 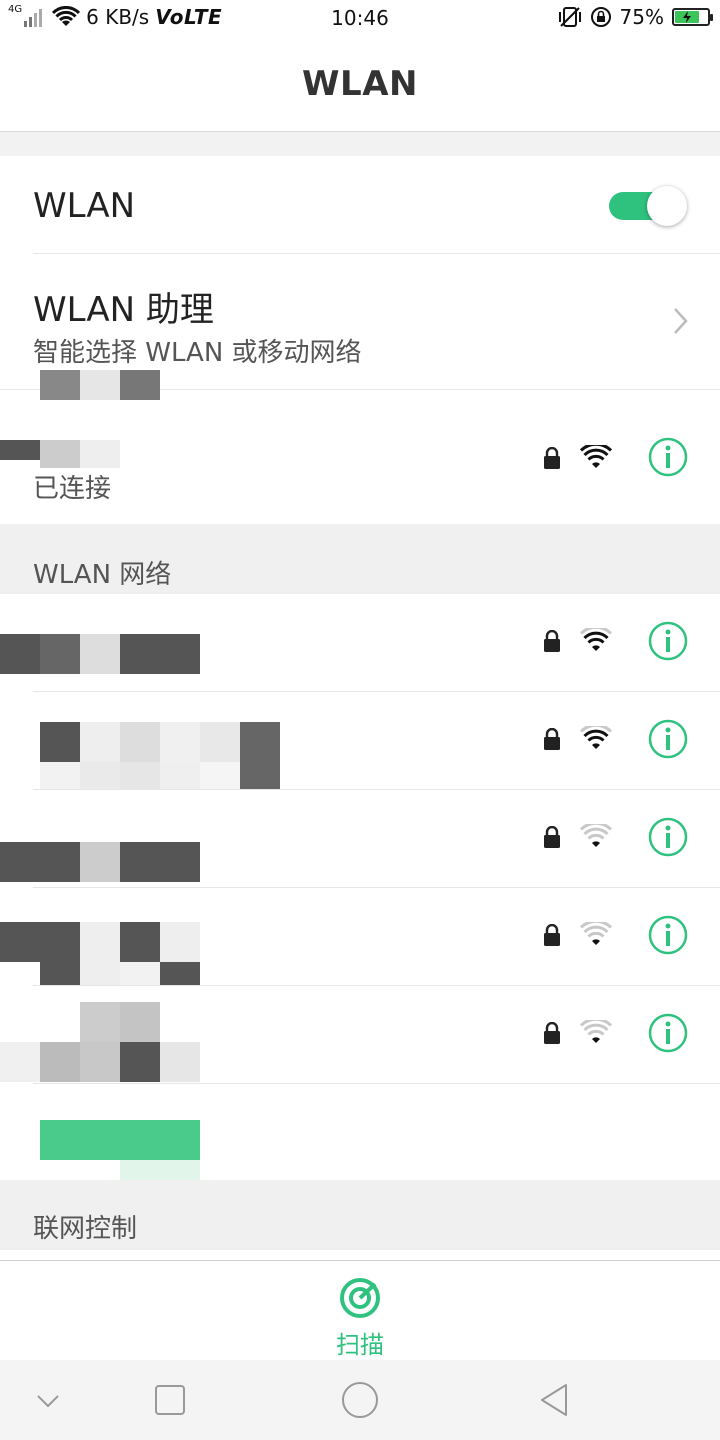 I want to click on vibrate-icon, so click(x=569, y=17).